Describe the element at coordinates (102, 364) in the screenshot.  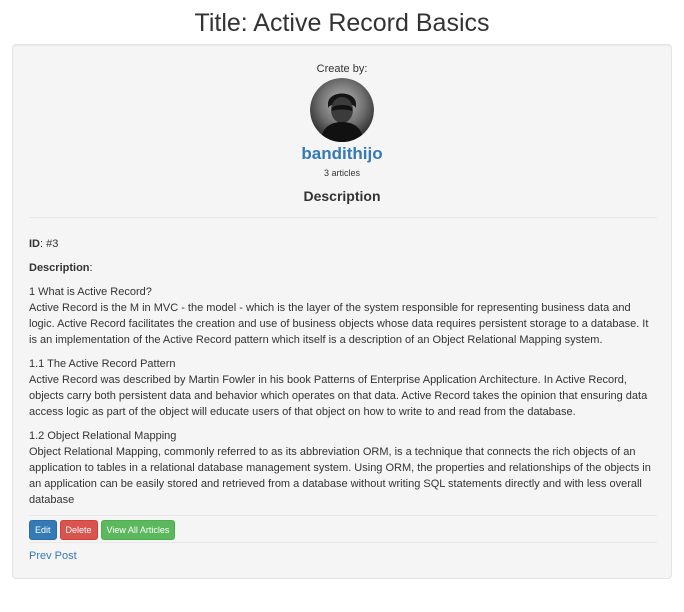
I see `section-heading: 1.1 The Active Record Pattern` at that location.